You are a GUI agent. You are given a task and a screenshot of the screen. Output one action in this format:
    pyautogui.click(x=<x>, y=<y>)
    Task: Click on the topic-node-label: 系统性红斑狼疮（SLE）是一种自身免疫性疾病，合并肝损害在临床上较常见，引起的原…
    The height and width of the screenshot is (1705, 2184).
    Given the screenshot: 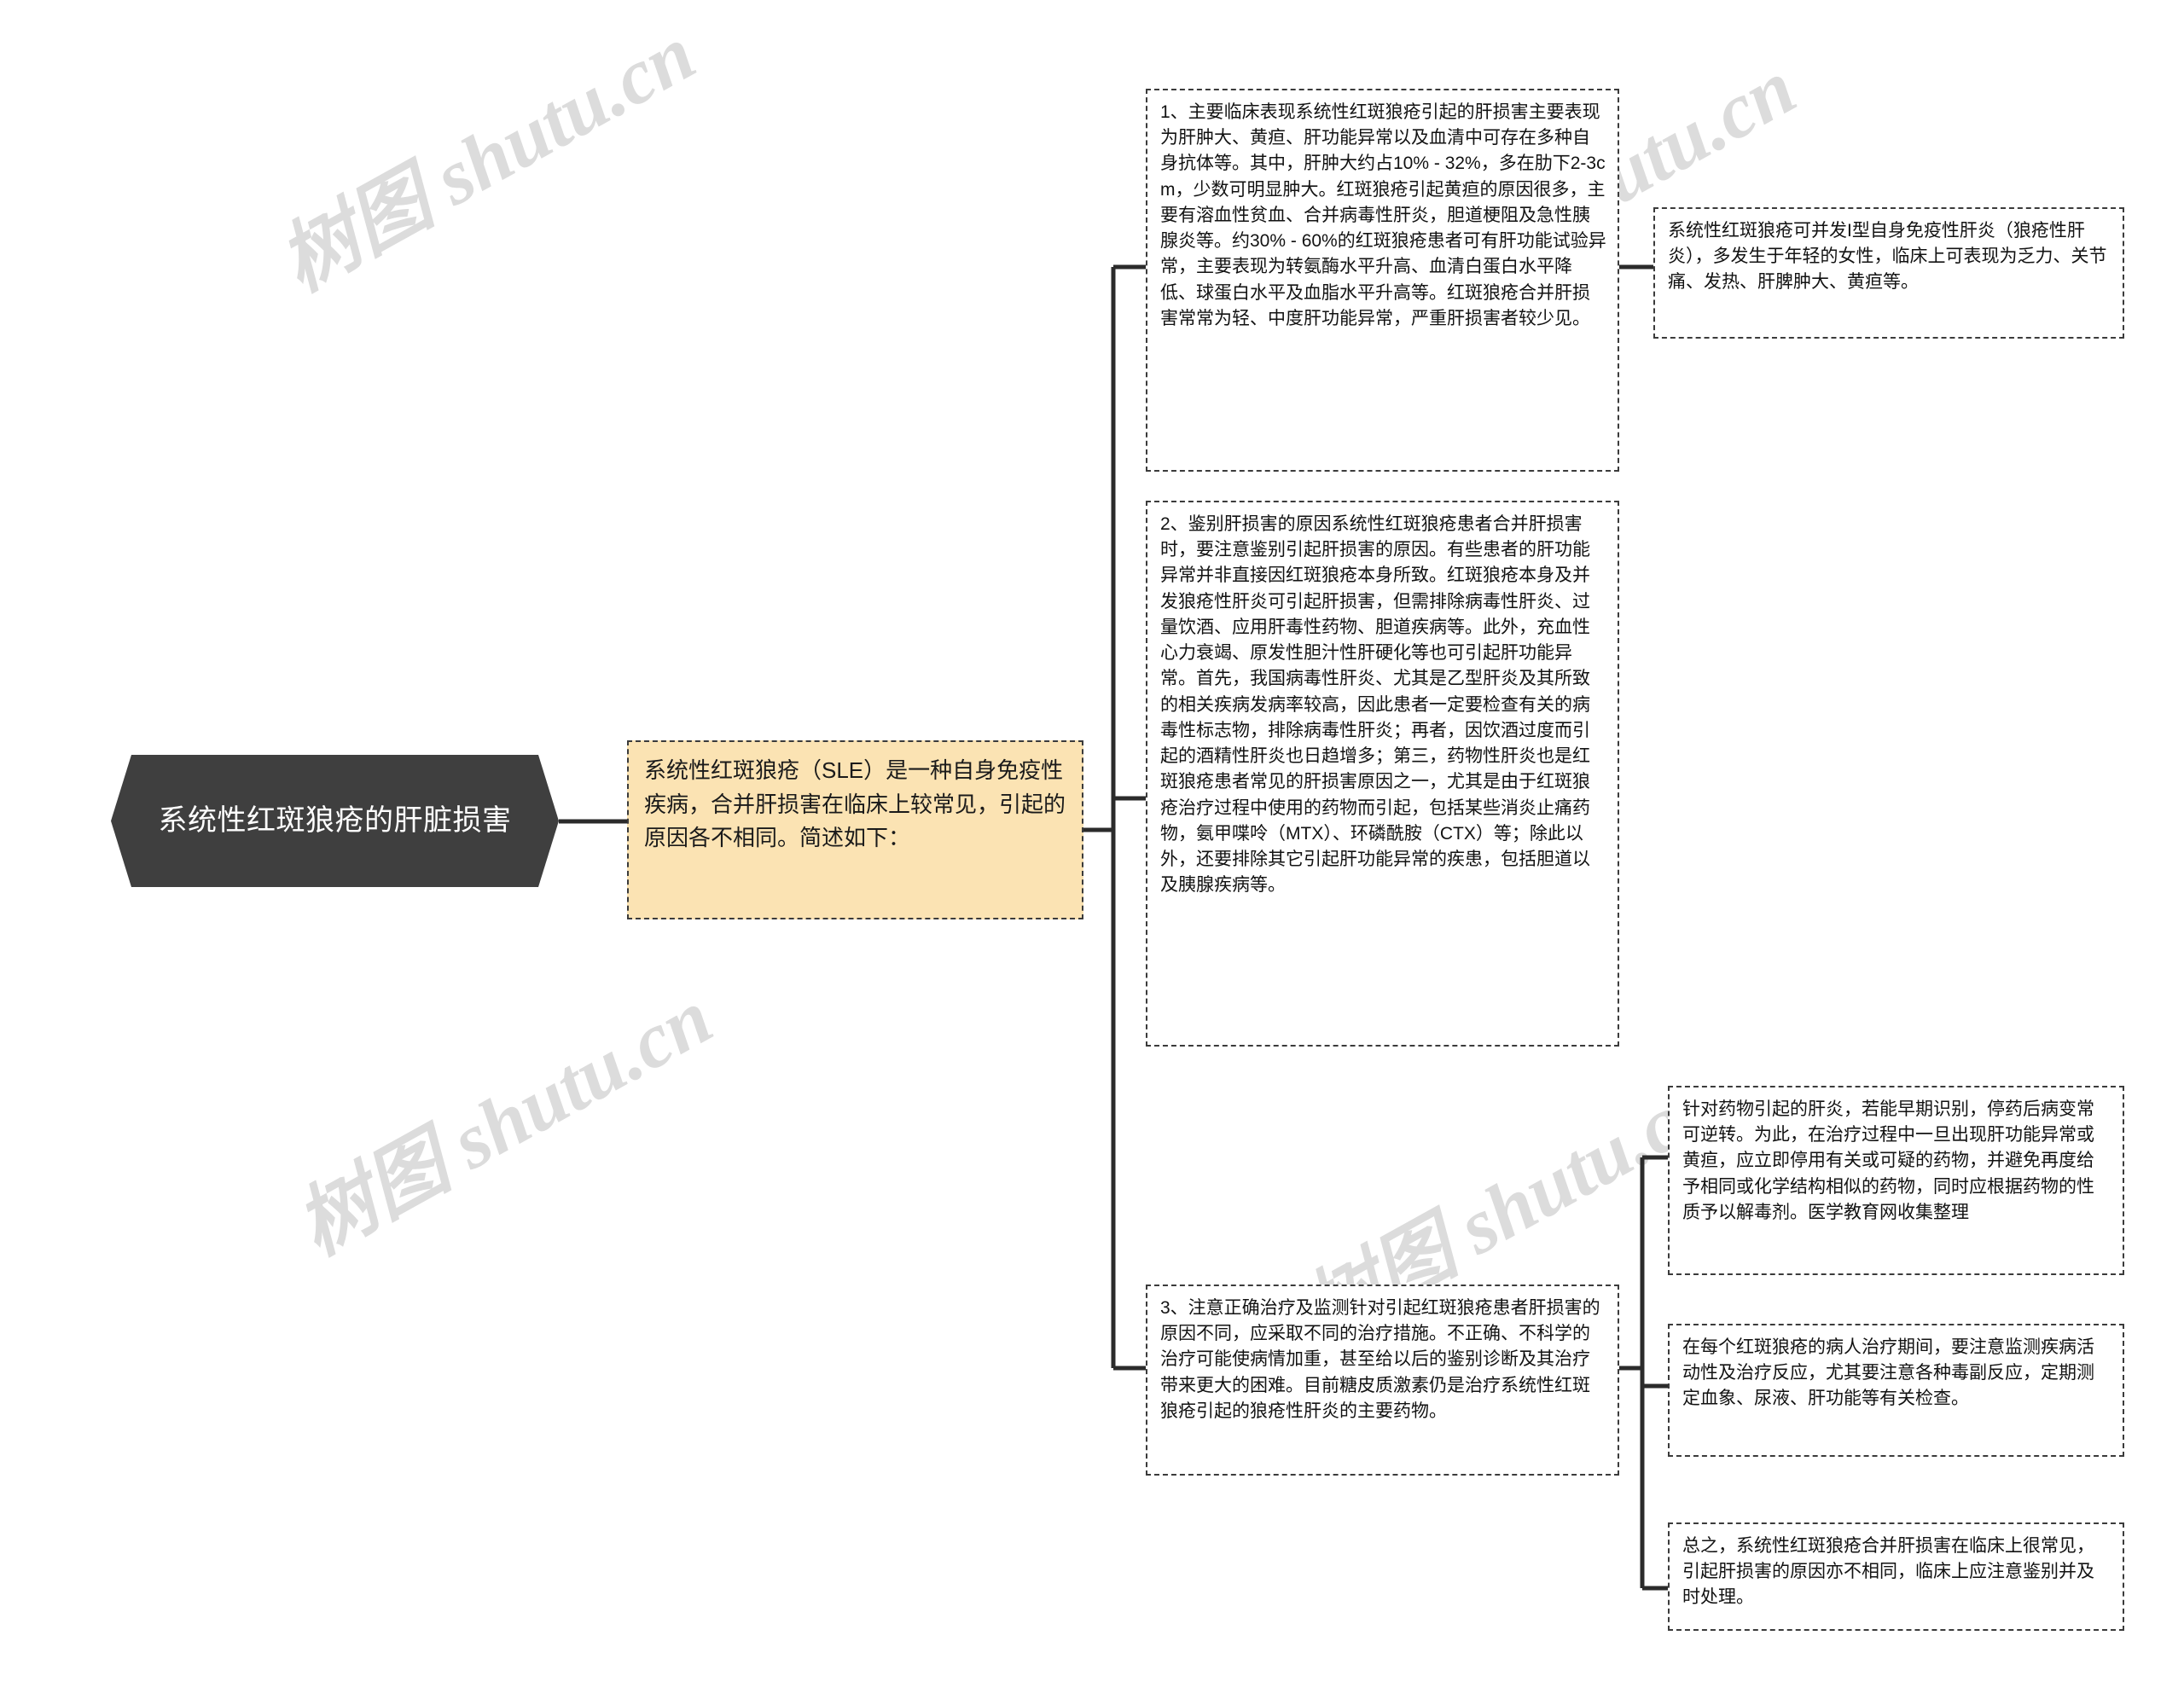 What is the action you would take?
    pyautogui.click(x=855, y=804)
    